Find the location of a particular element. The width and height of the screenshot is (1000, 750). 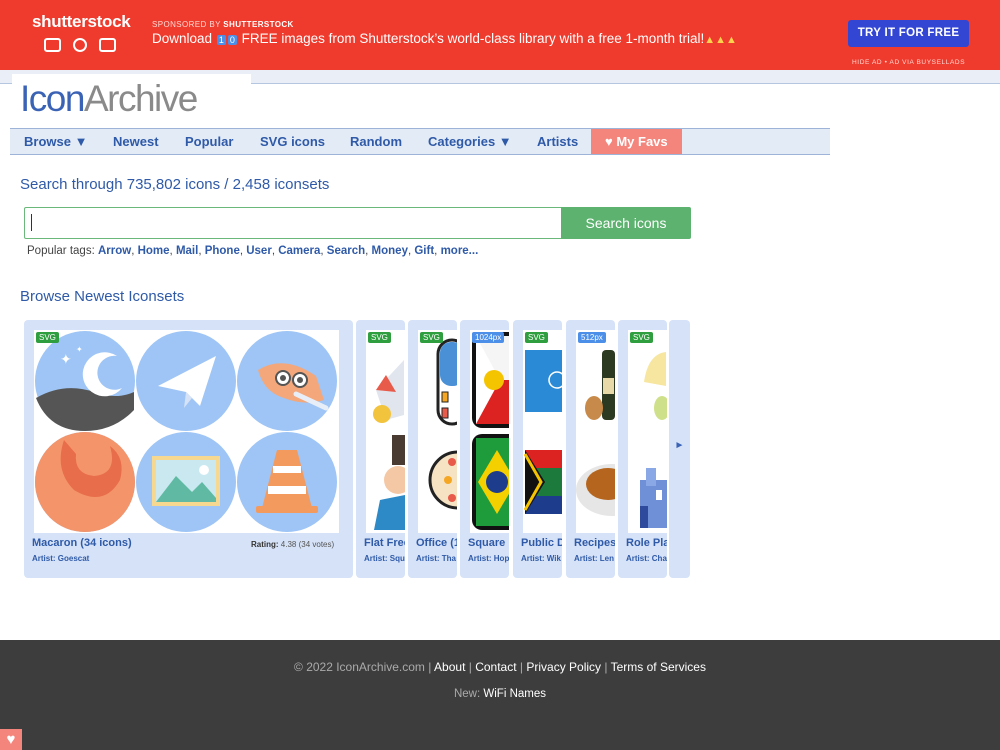

search-icons-button: Search icons is located at coordinates (626, 223).